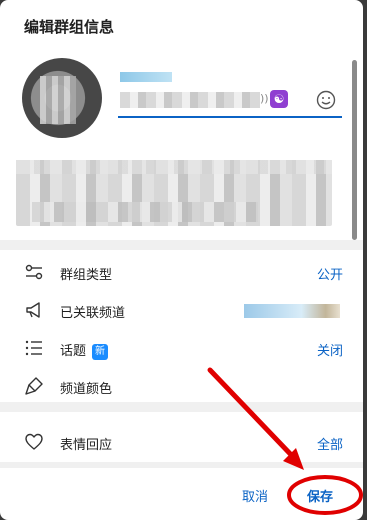  Describe the element at coordinates (330, 443) in the screenshot. I see `reactions-value: 全部` at that location.